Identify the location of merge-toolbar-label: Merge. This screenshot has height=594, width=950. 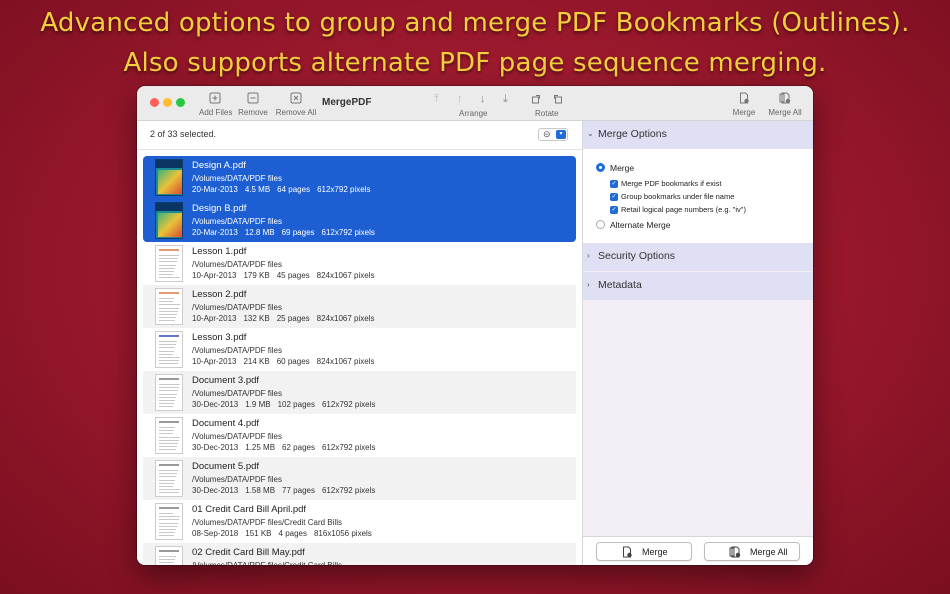
(744, 112).